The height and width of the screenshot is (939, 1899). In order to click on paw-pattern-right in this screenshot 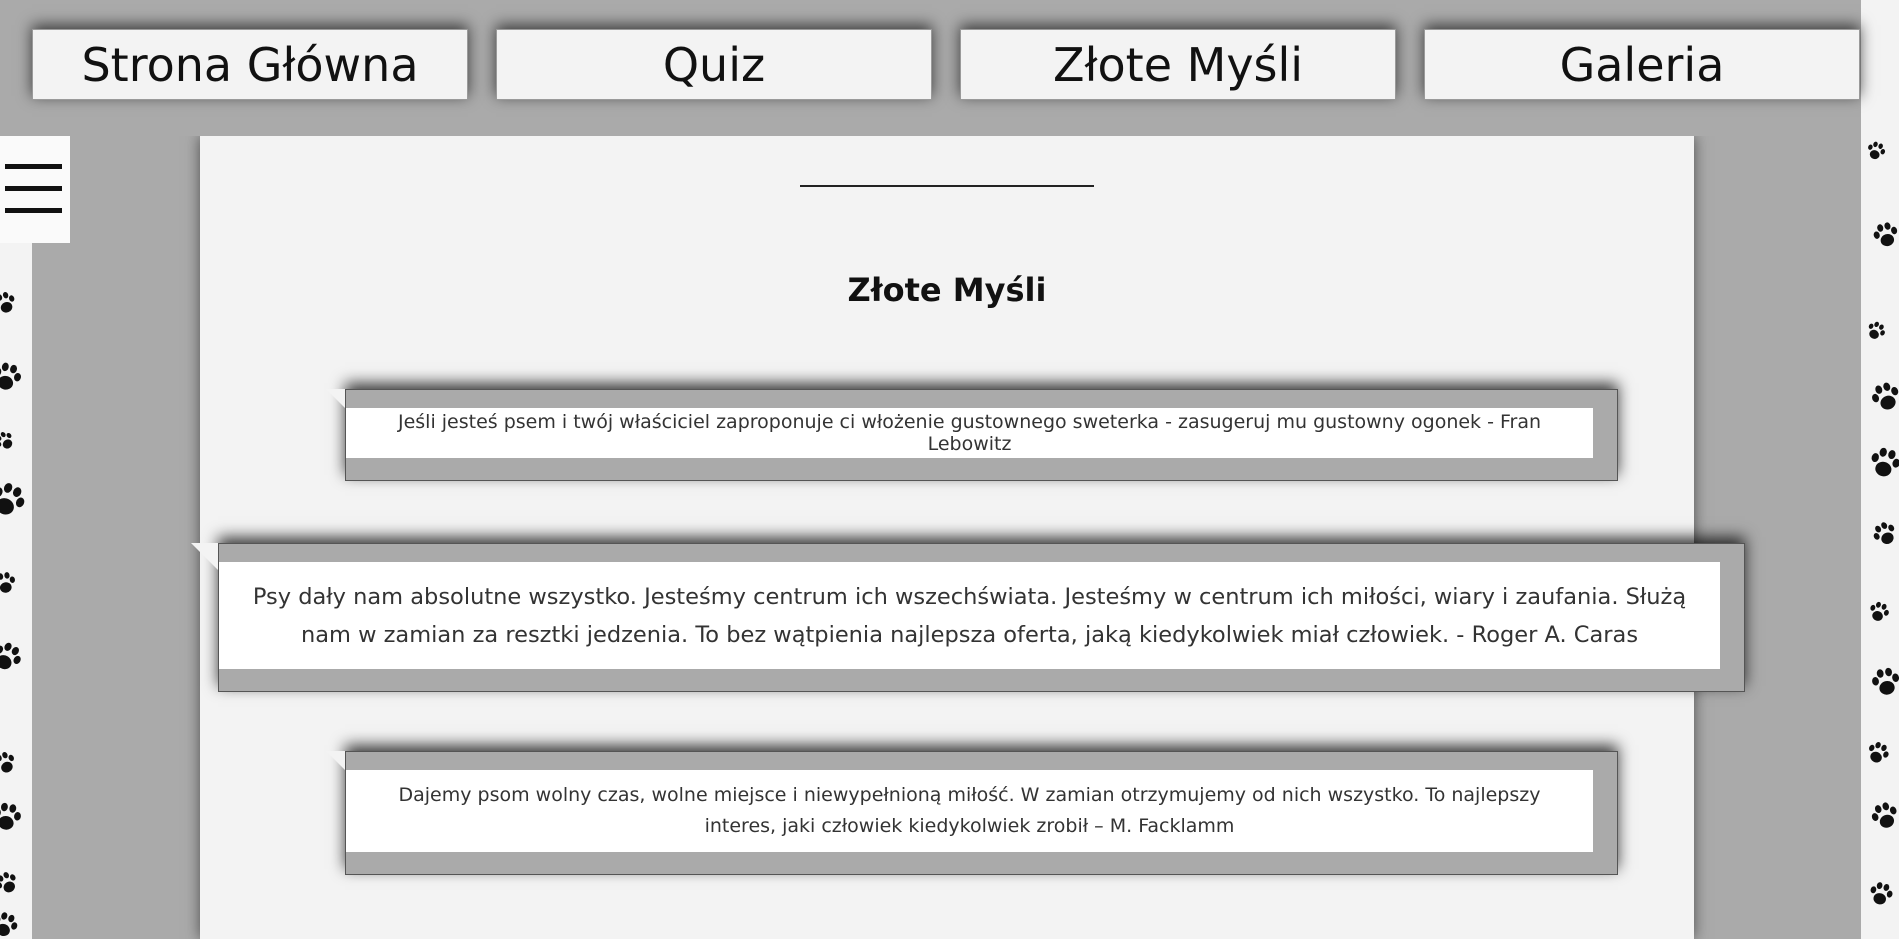, I will do `click(1880, 469)`.